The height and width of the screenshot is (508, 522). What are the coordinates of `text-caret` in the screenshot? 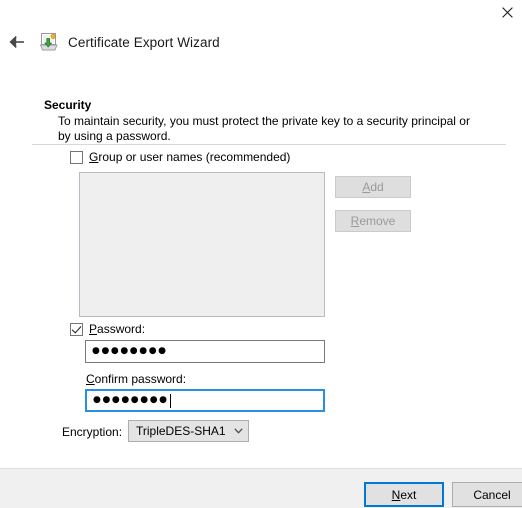 It's located at (170, 400).